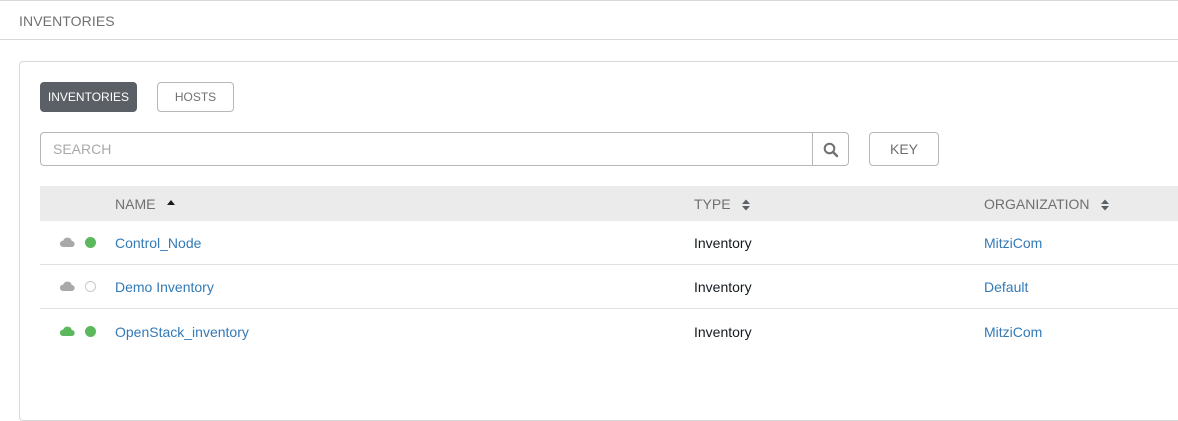  Describe the element at coordinates (67, 21) in the screenshot. I see `page-title: INVENTORIES` at that location.